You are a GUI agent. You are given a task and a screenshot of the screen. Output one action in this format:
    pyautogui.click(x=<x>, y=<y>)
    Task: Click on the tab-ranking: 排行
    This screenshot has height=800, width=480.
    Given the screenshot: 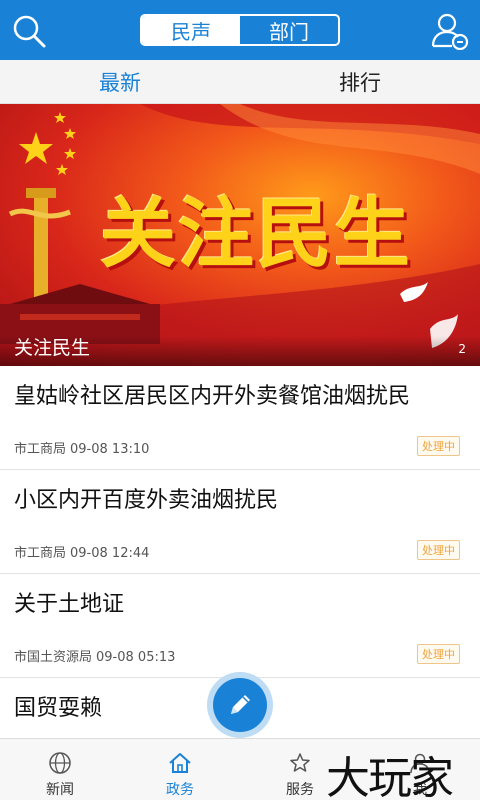 What is the action you would take?
    pyautogui.click(x=360, y=81)
    